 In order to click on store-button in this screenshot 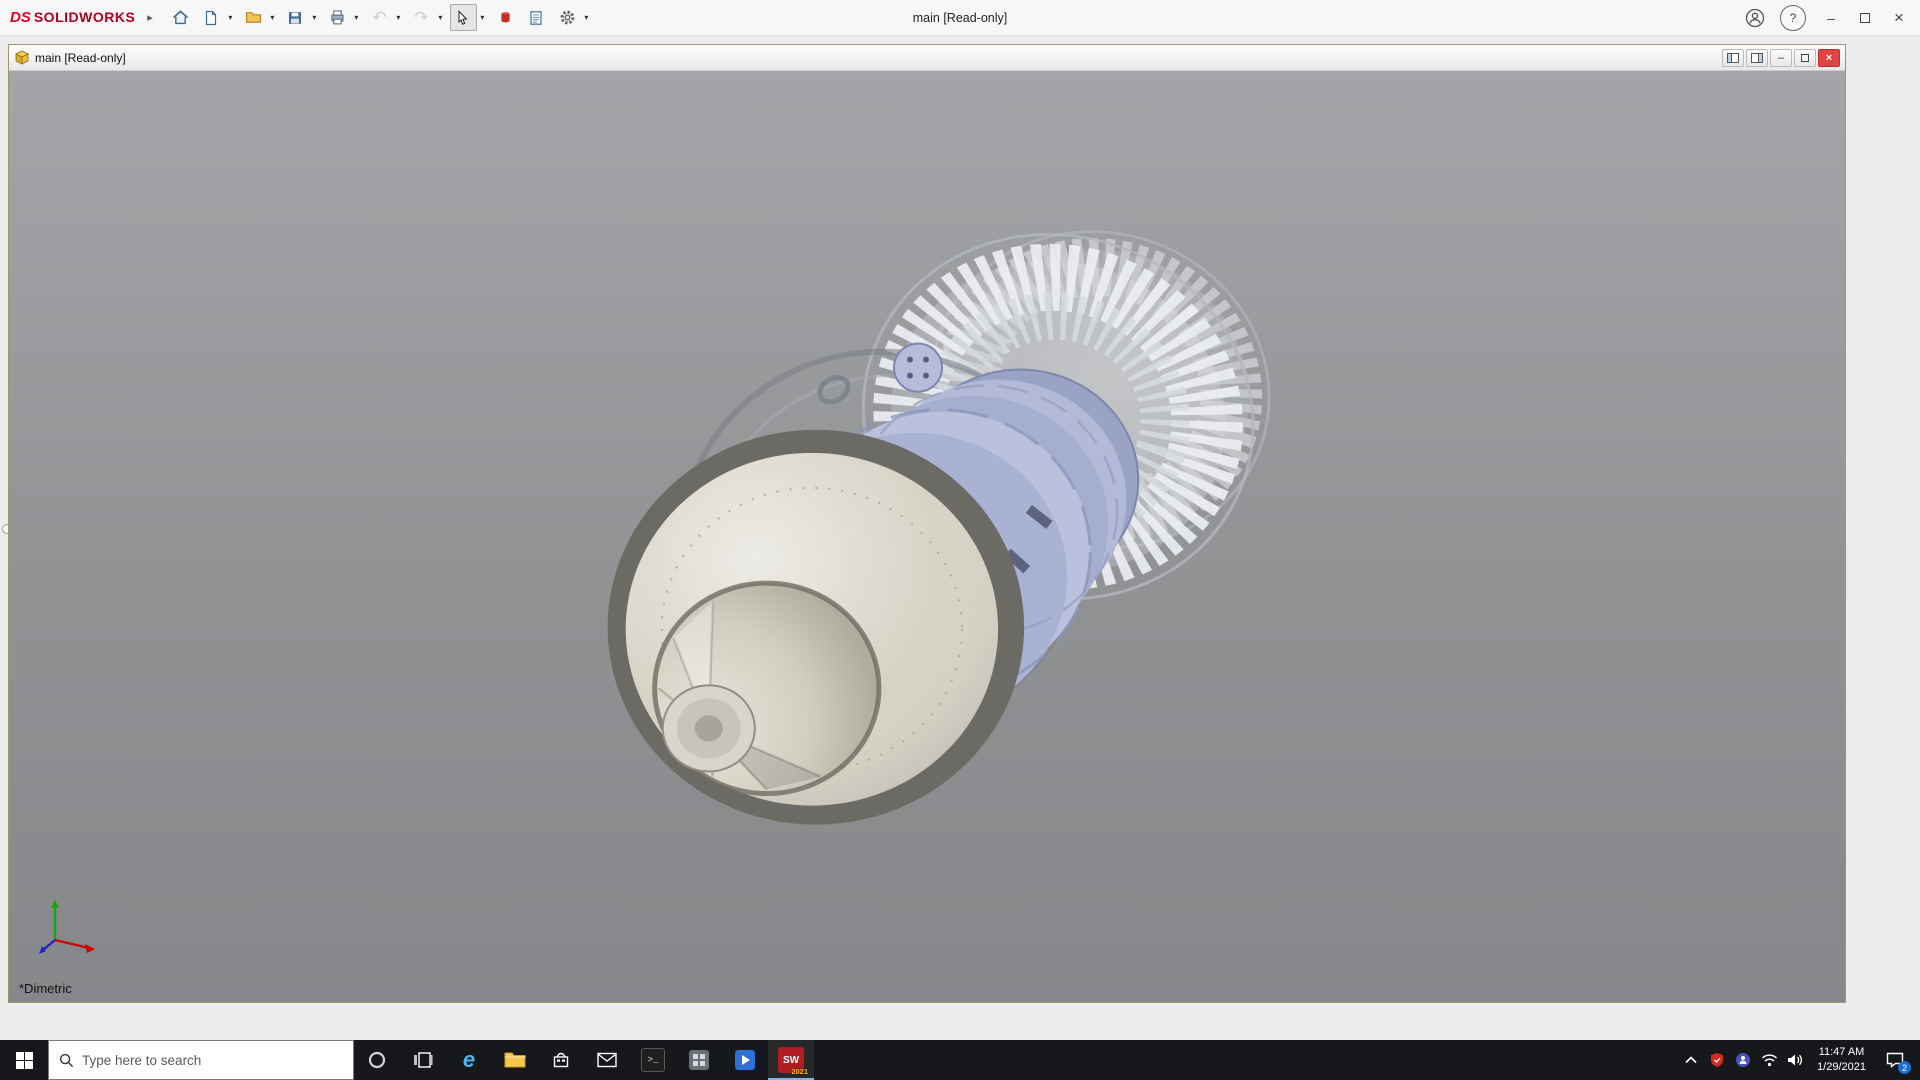, I will do `click(561, 1060)`.